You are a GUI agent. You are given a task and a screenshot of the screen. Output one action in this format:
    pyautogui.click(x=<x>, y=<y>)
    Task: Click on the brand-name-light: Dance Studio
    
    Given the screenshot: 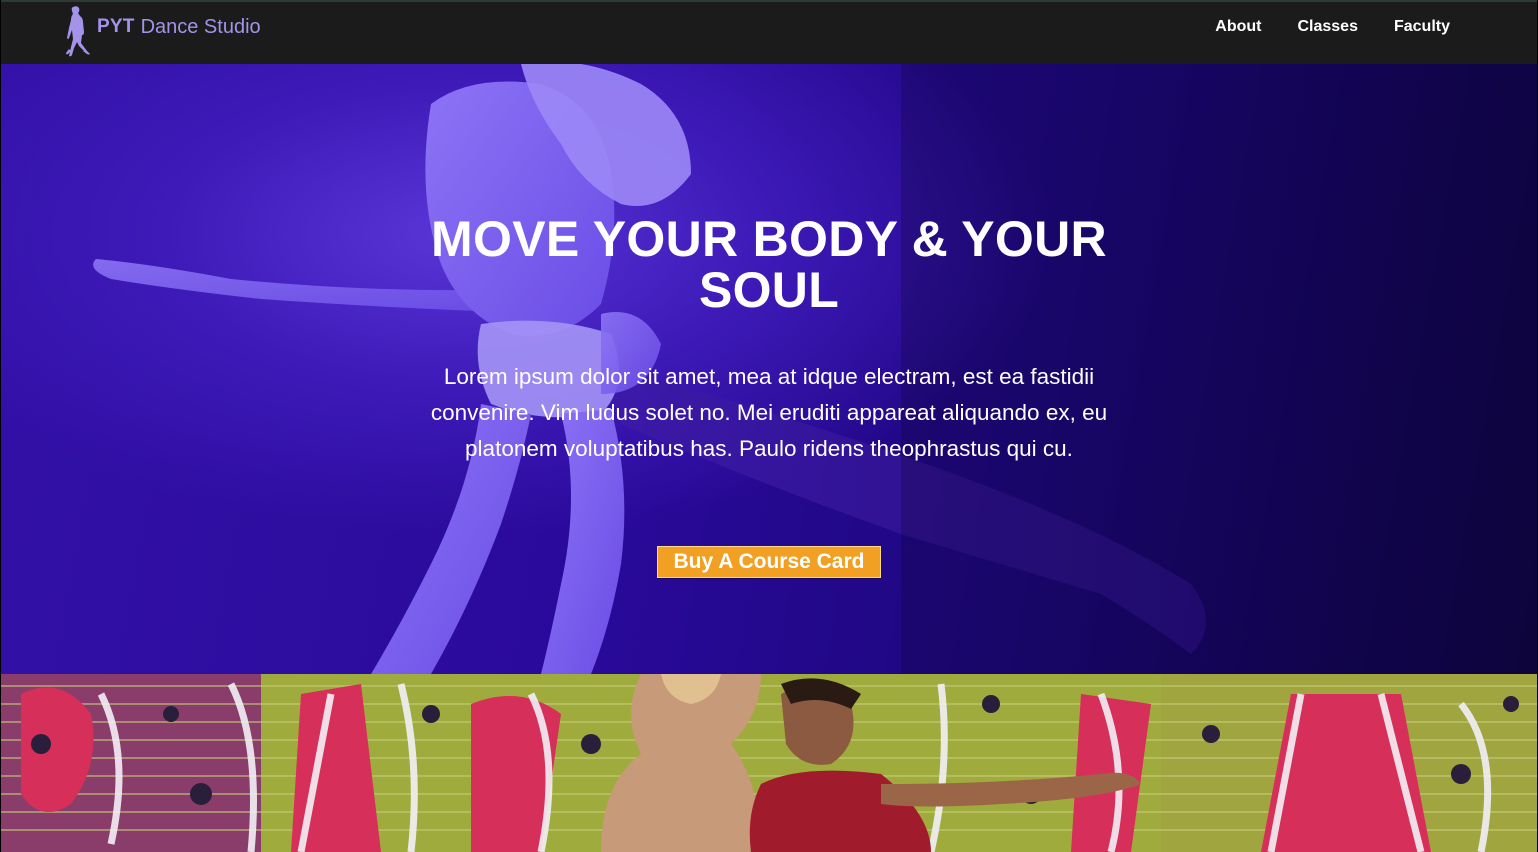 What is the action you would take?
    pyautogui.click(x=200, y=26)
    